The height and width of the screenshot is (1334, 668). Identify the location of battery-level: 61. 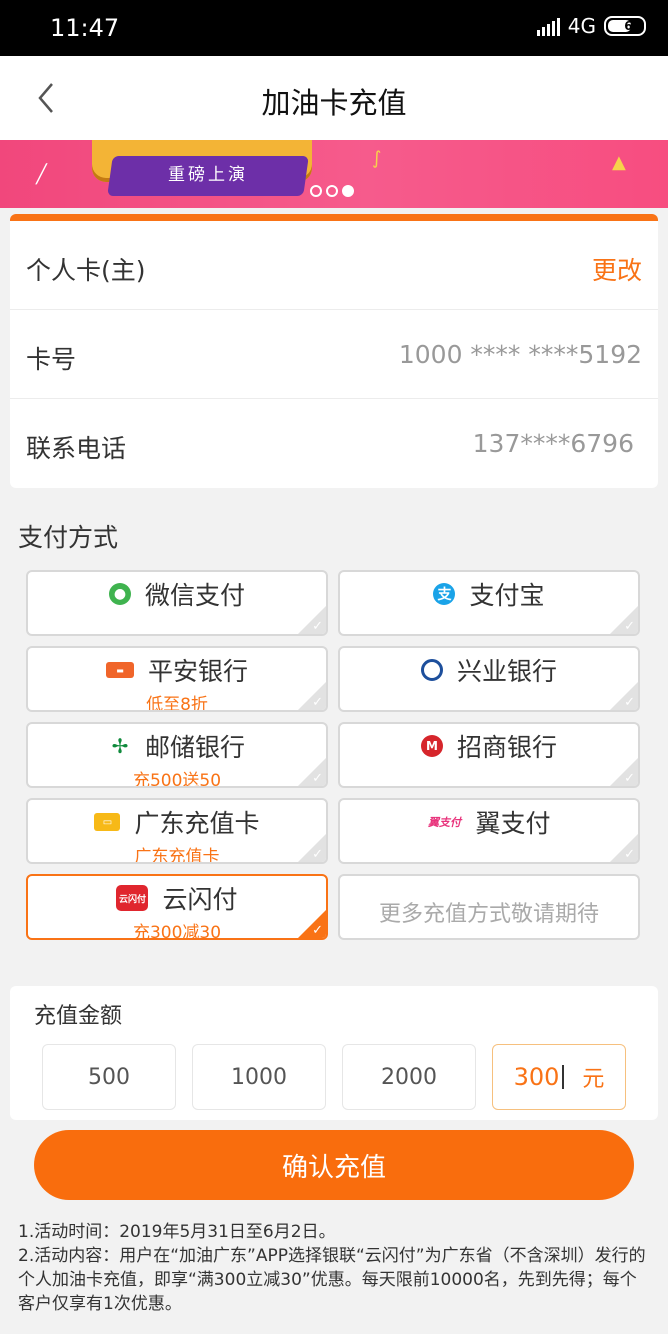
(632, 26).